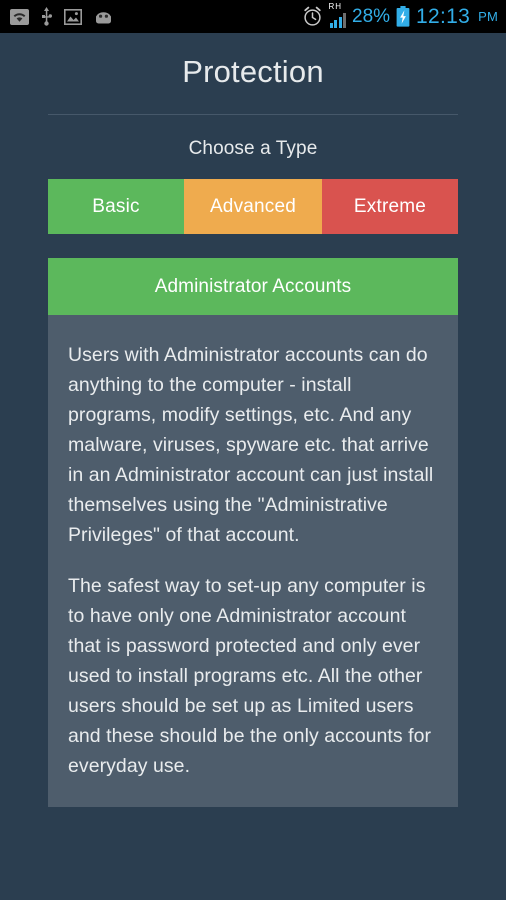 The width and height of the screenshot is (506, 900). Describe the element at coordinates (335, 6) in the screenshot. I see `roaming-label: RH` at that location.